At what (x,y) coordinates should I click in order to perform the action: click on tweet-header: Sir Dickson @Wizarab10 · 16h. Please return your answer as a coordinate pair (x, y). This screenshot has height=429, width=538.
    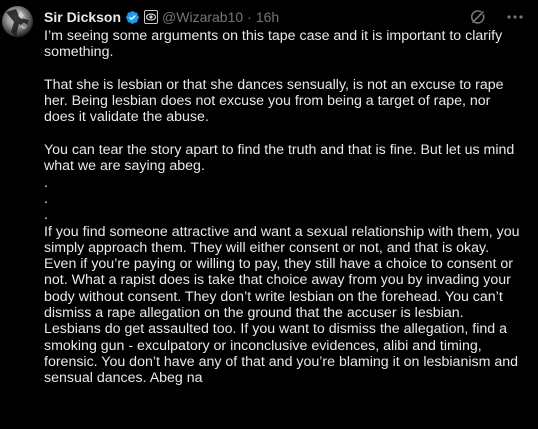
    Looking at the image, I should click on (161, 17).